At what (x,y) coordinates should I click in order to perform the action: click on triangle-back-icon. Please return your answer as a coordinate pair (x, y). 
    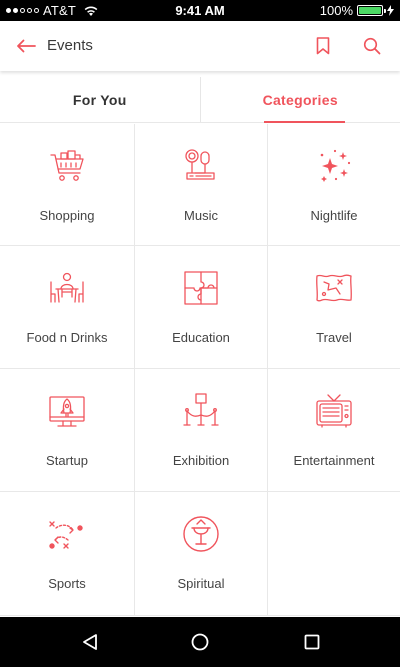
    Looking at the image, I should click on (90, 642).